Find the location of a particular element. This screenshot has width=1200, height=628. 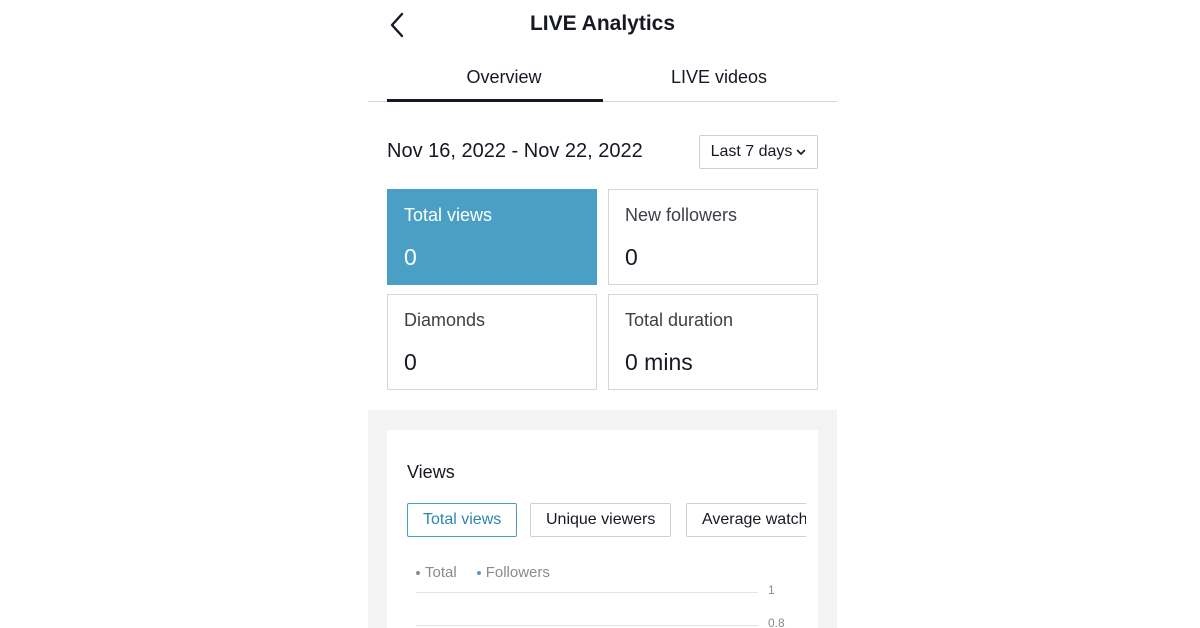

date-range-label: Nov 16, 2022 - Nov 22, 2022 is located at coordinates (515, 151).